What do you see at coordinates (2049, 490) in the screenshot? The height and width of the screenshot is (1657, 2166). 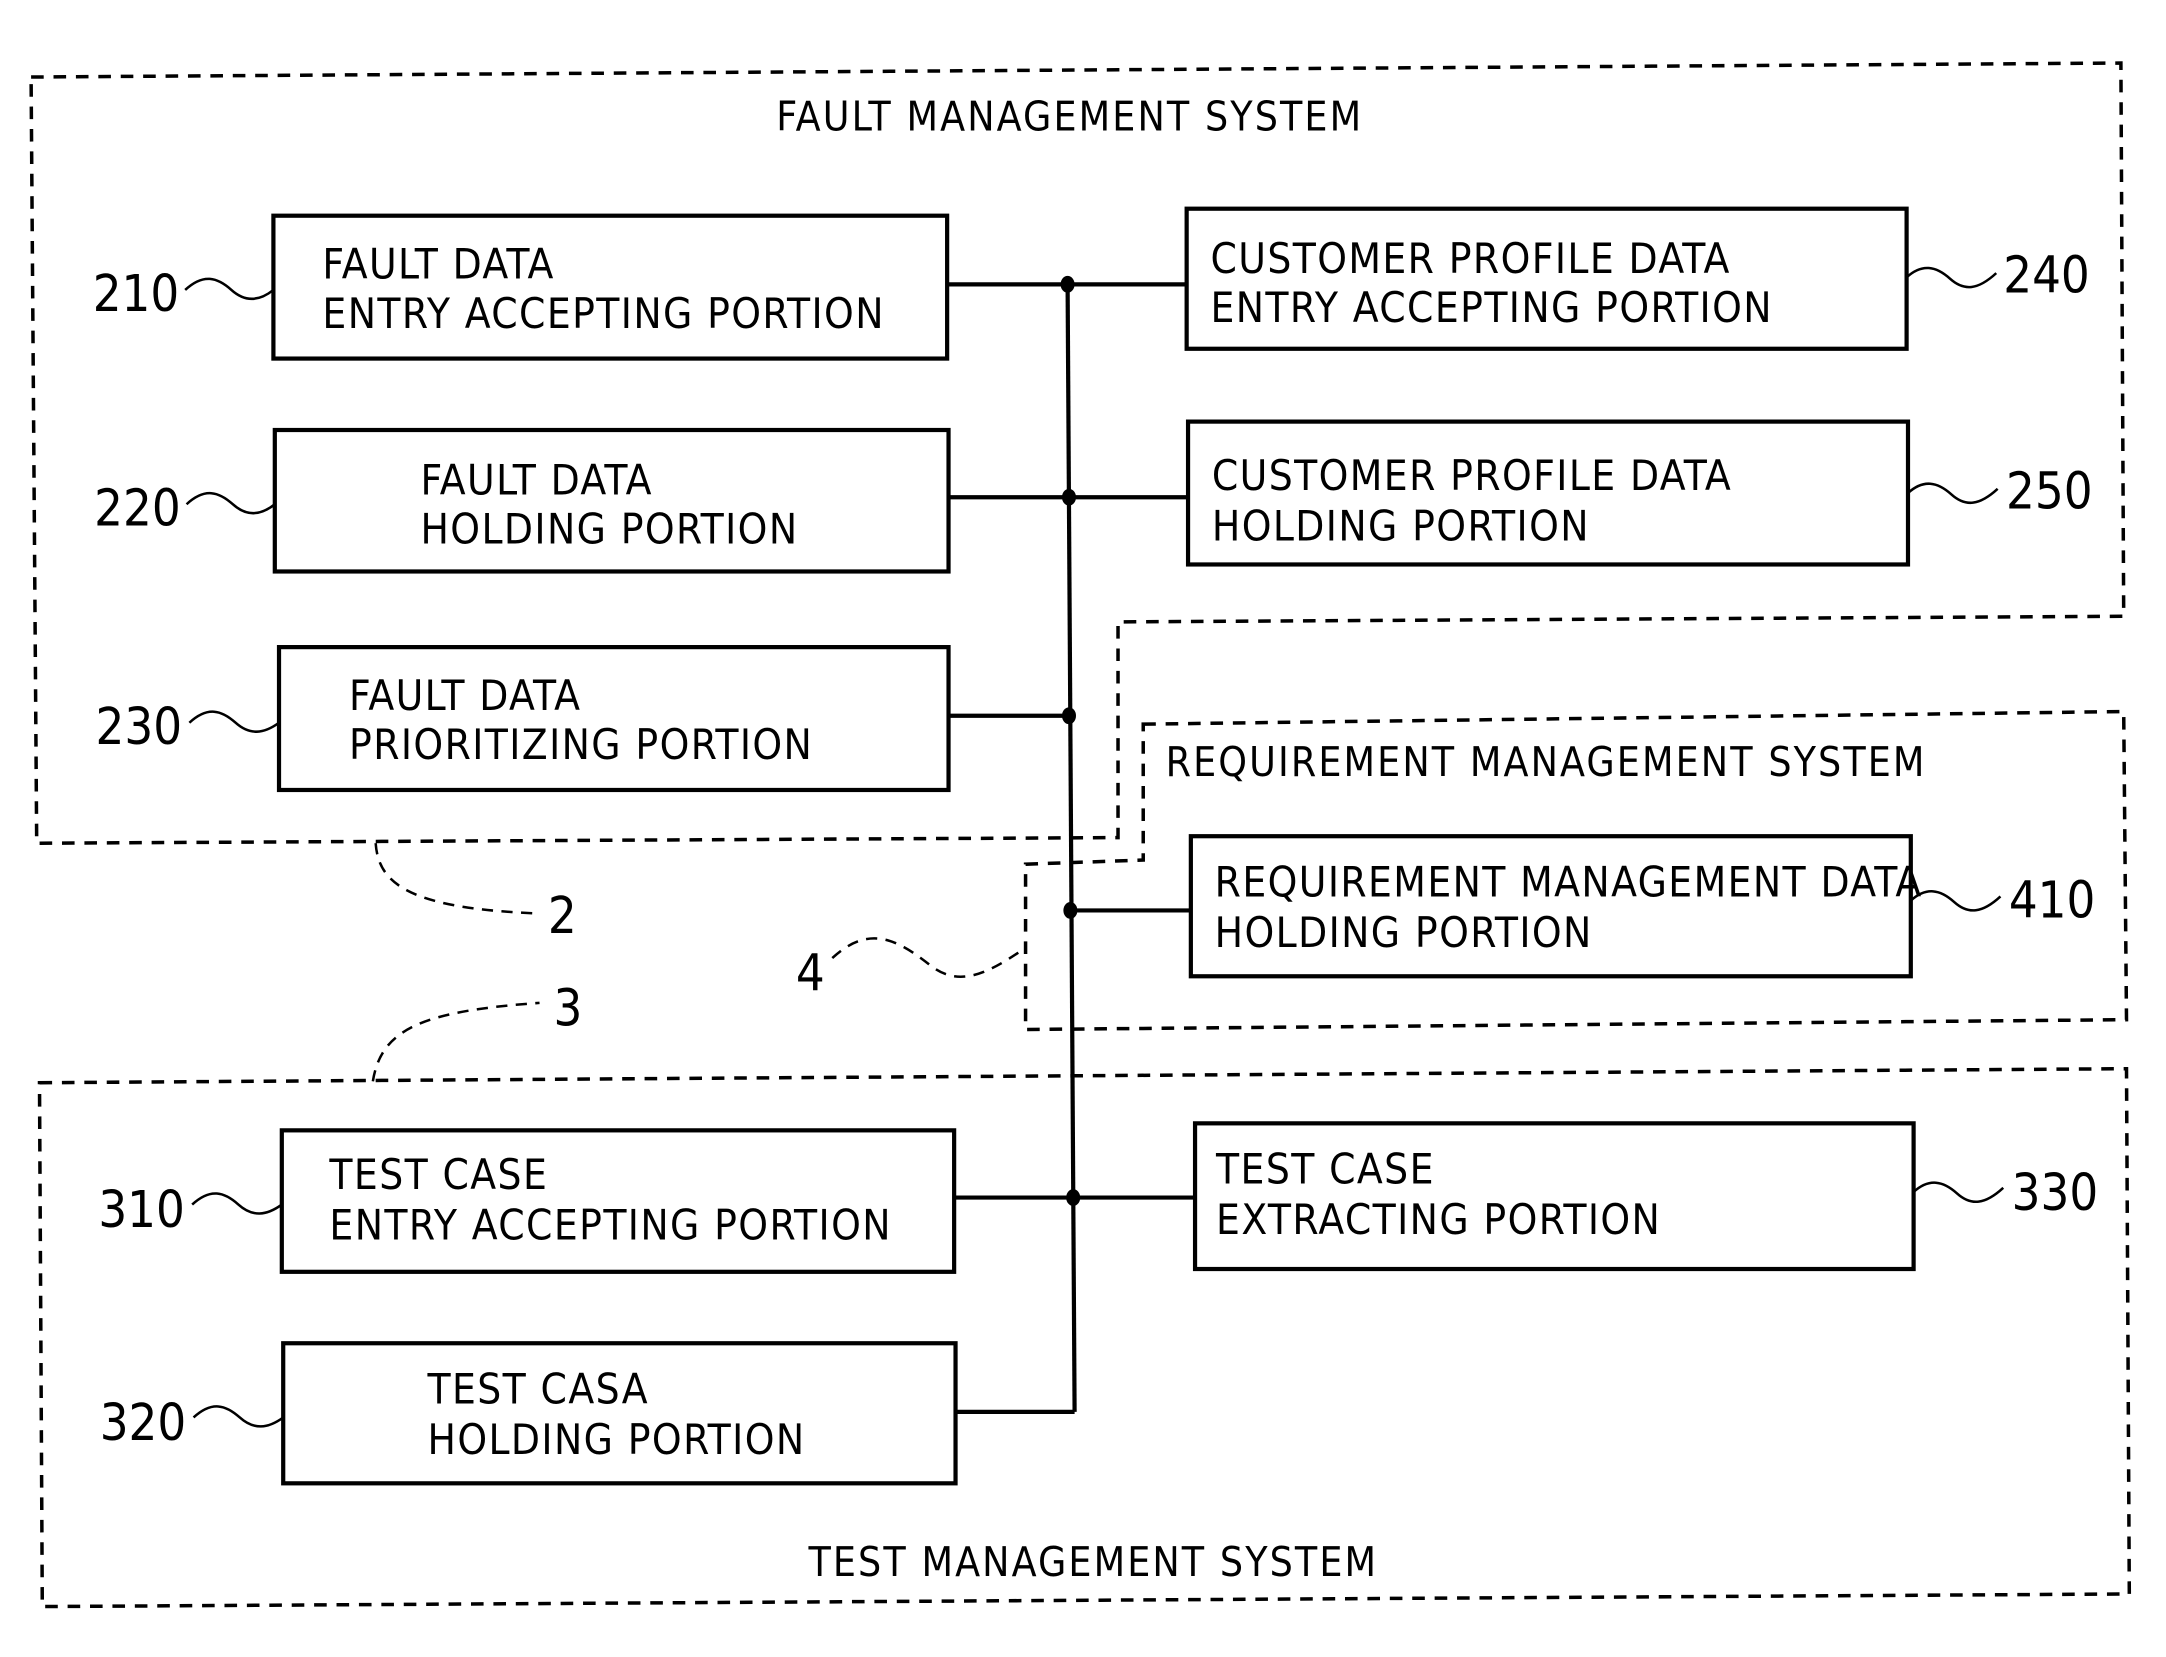 I see `ref-number-250: 250` at bounding box center [2049, 490].